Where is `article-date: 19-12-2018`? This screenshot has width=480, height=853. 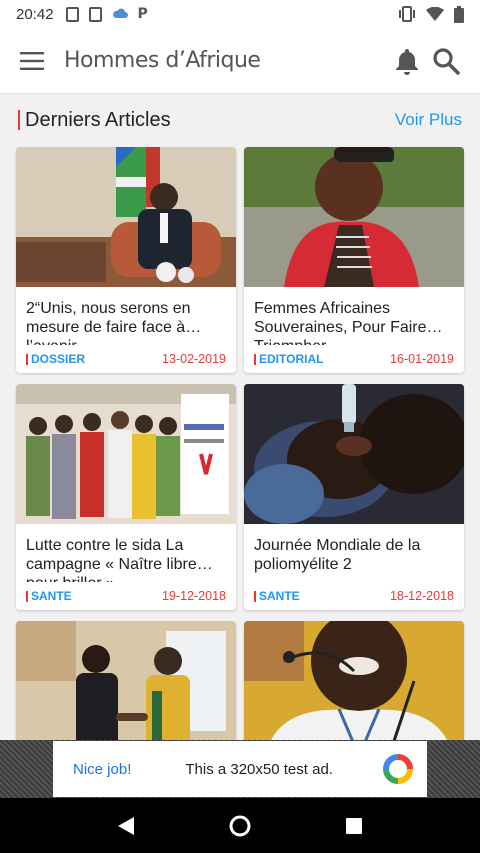
article-date: 19-12-2018 is located at coordinates (194, 596).